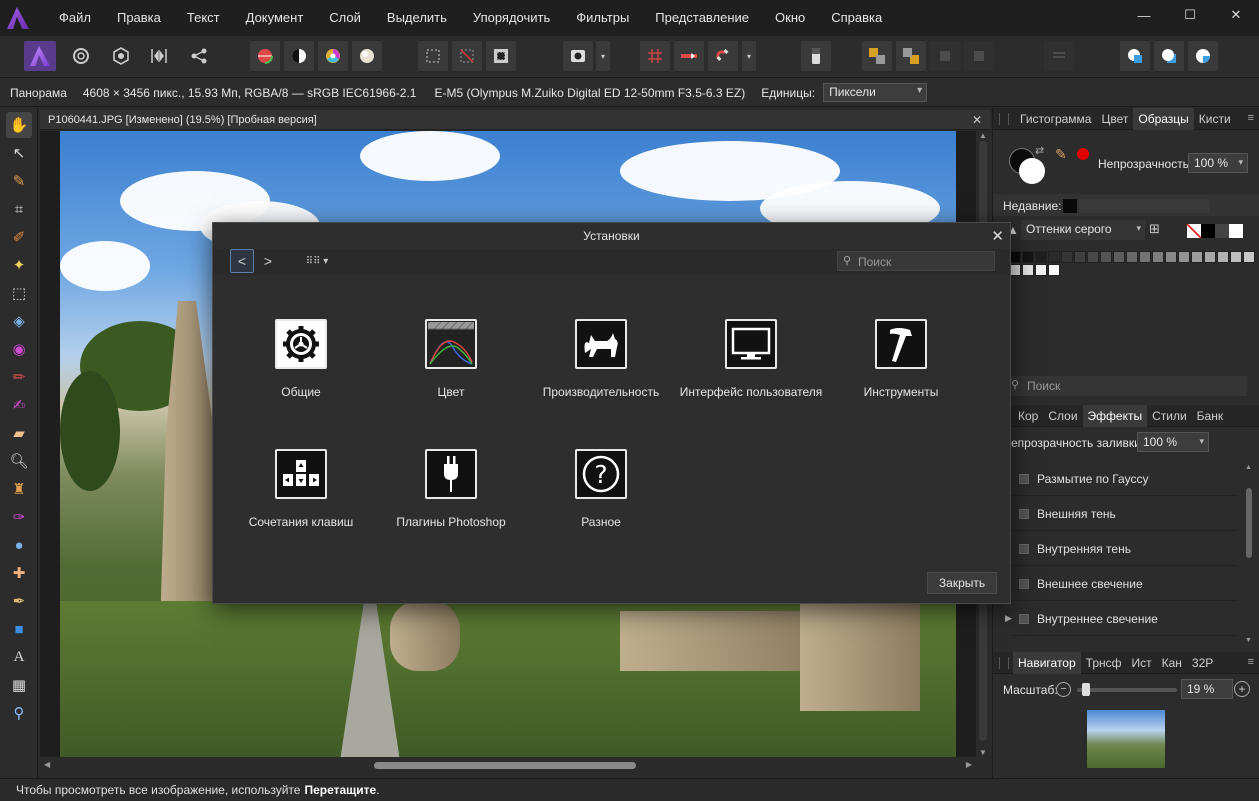 The height and width of the screenshot is (801, 1259). Describe the element at coordinates (19, 181) in the screenshot. I see `color-picker-tool-icon: ✎` at that location.